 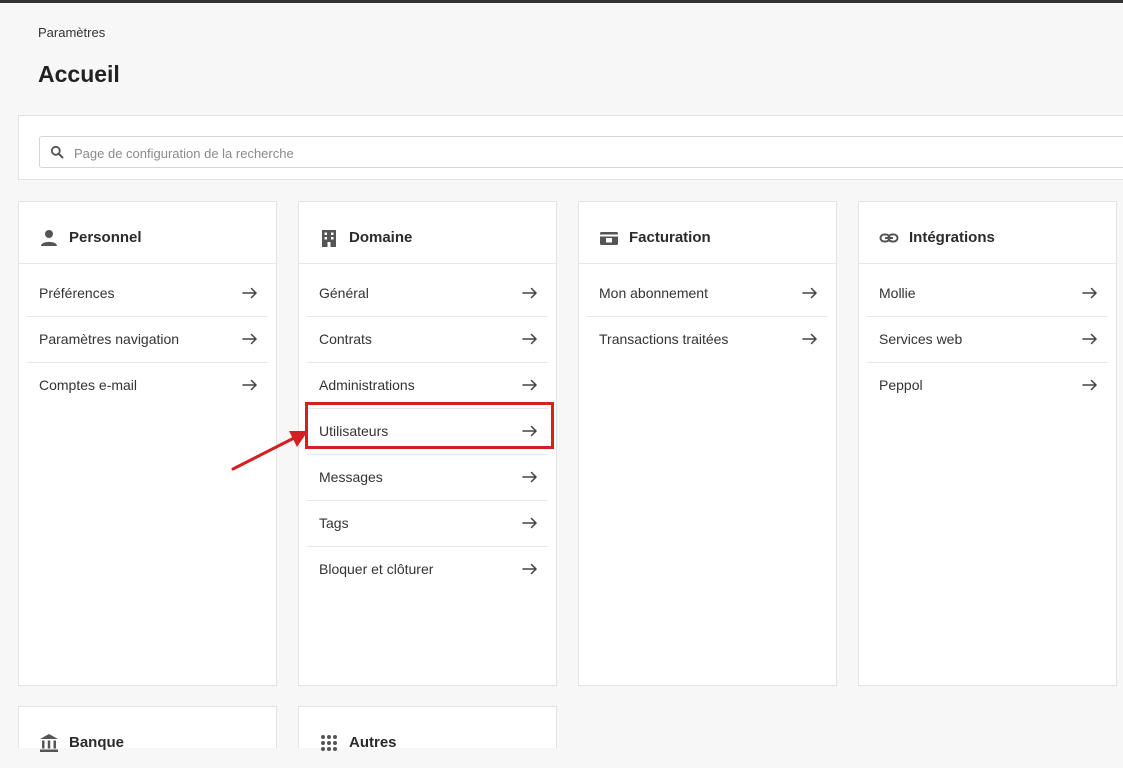 I want to click on settings-item-mollie: Mollie, so click(x=987, y=294).